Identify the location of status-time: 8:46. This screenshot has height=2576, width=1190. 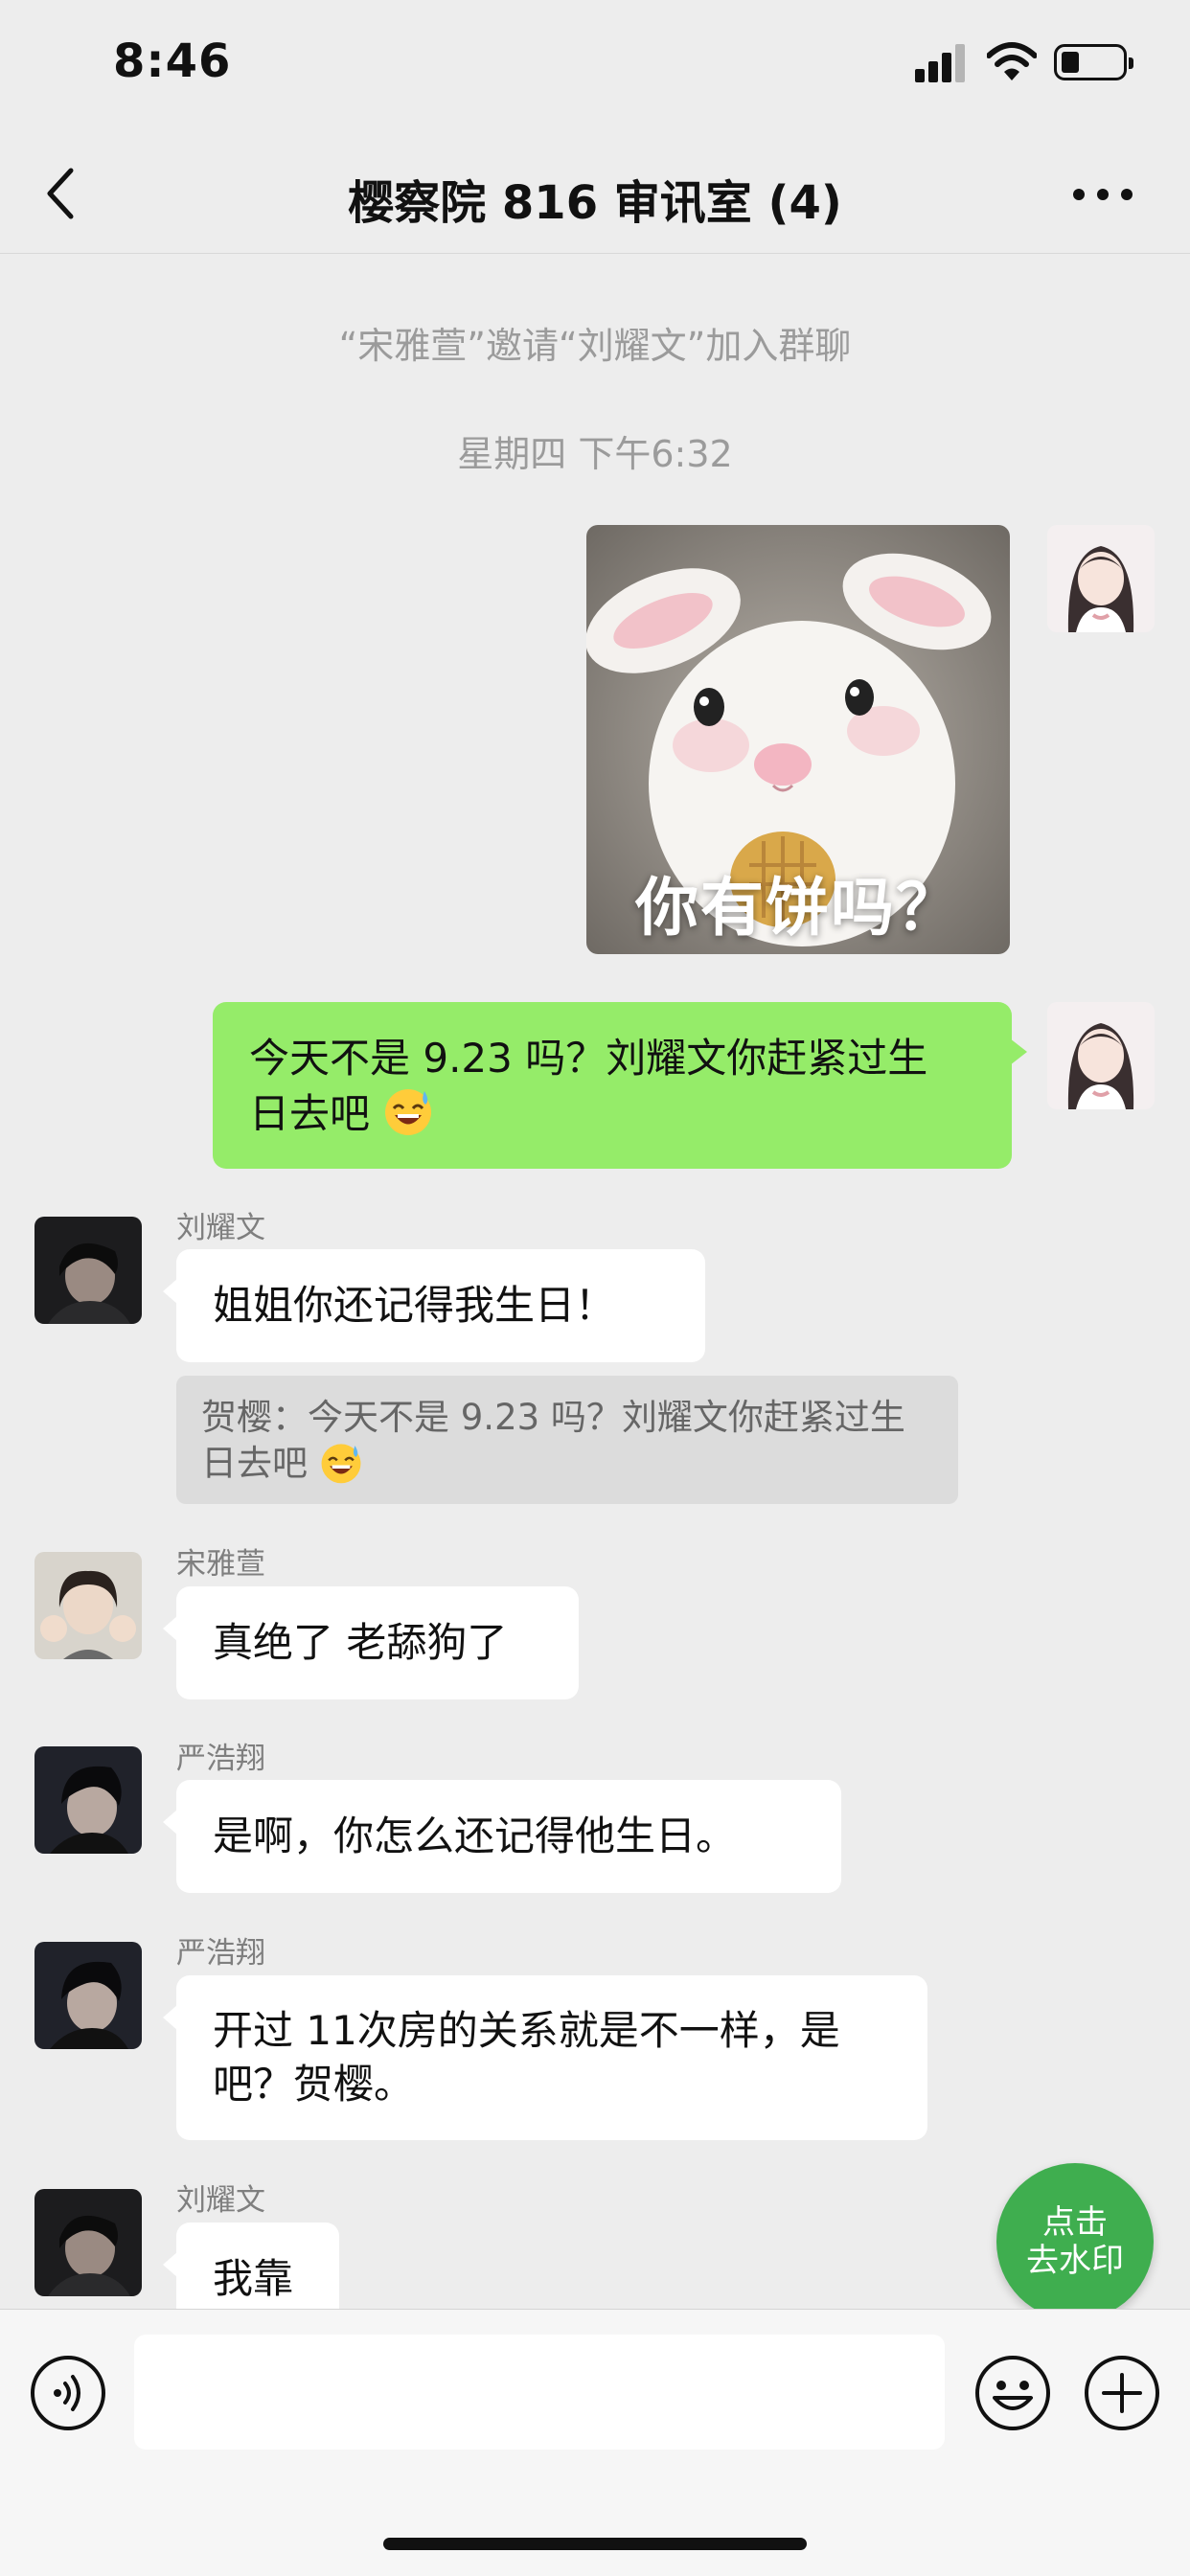
(172, 61).